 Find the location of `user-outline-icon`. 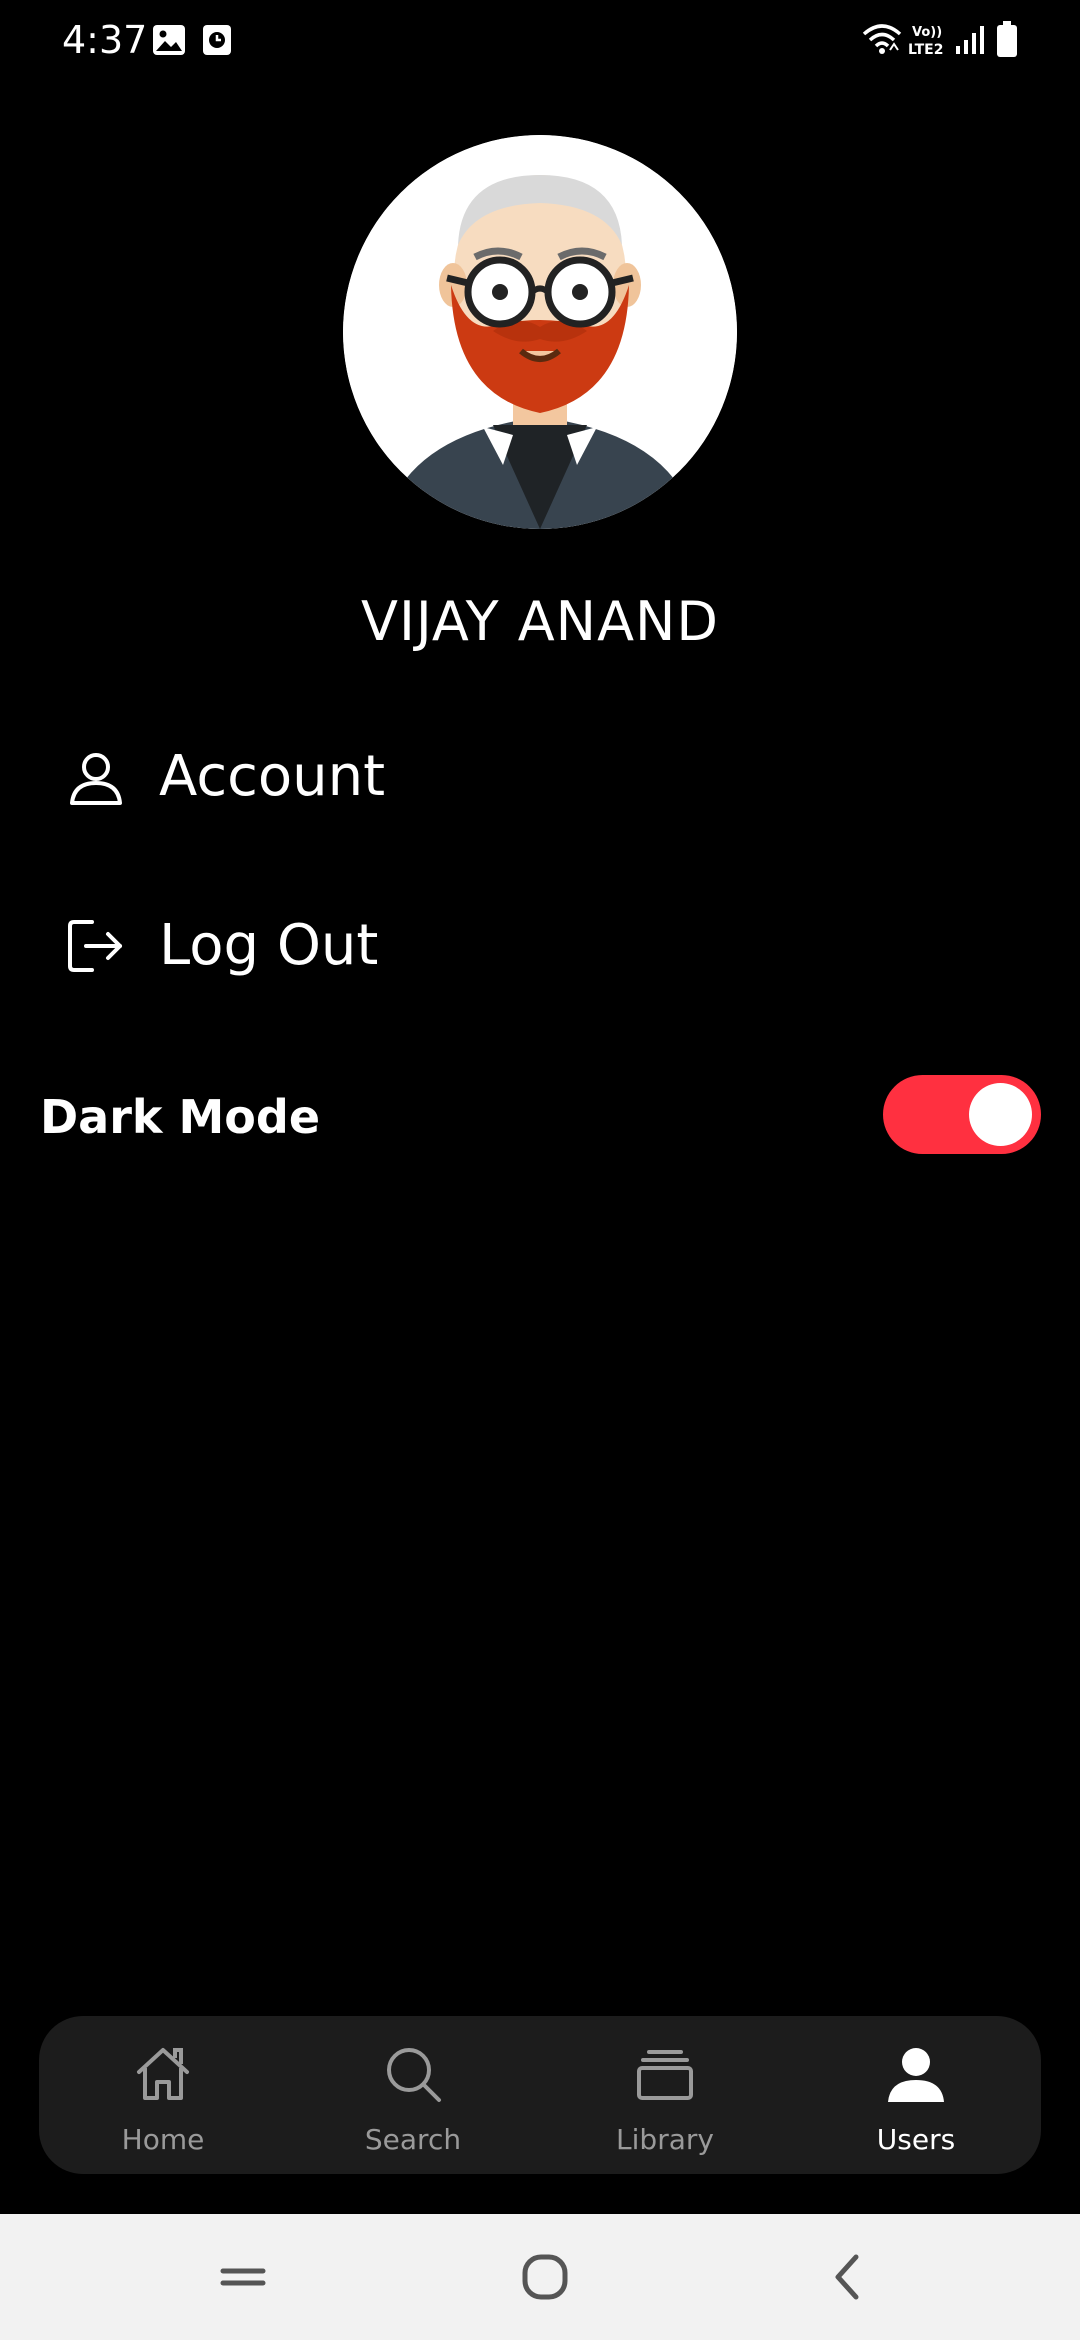

user-outline-icon is located at coordinates (96, 779).